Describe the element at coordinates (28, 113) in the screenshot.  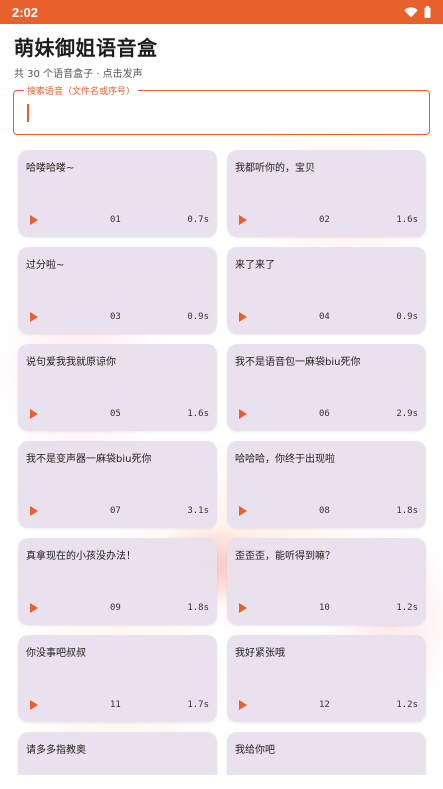
I see `text-cursor` at that location.